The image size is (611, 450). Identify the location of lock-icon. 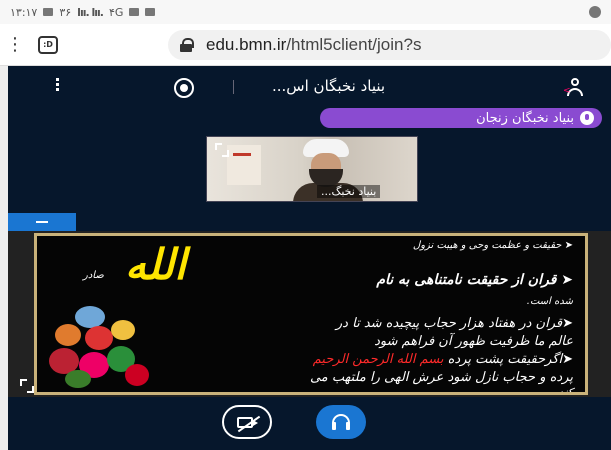
(187, 45).